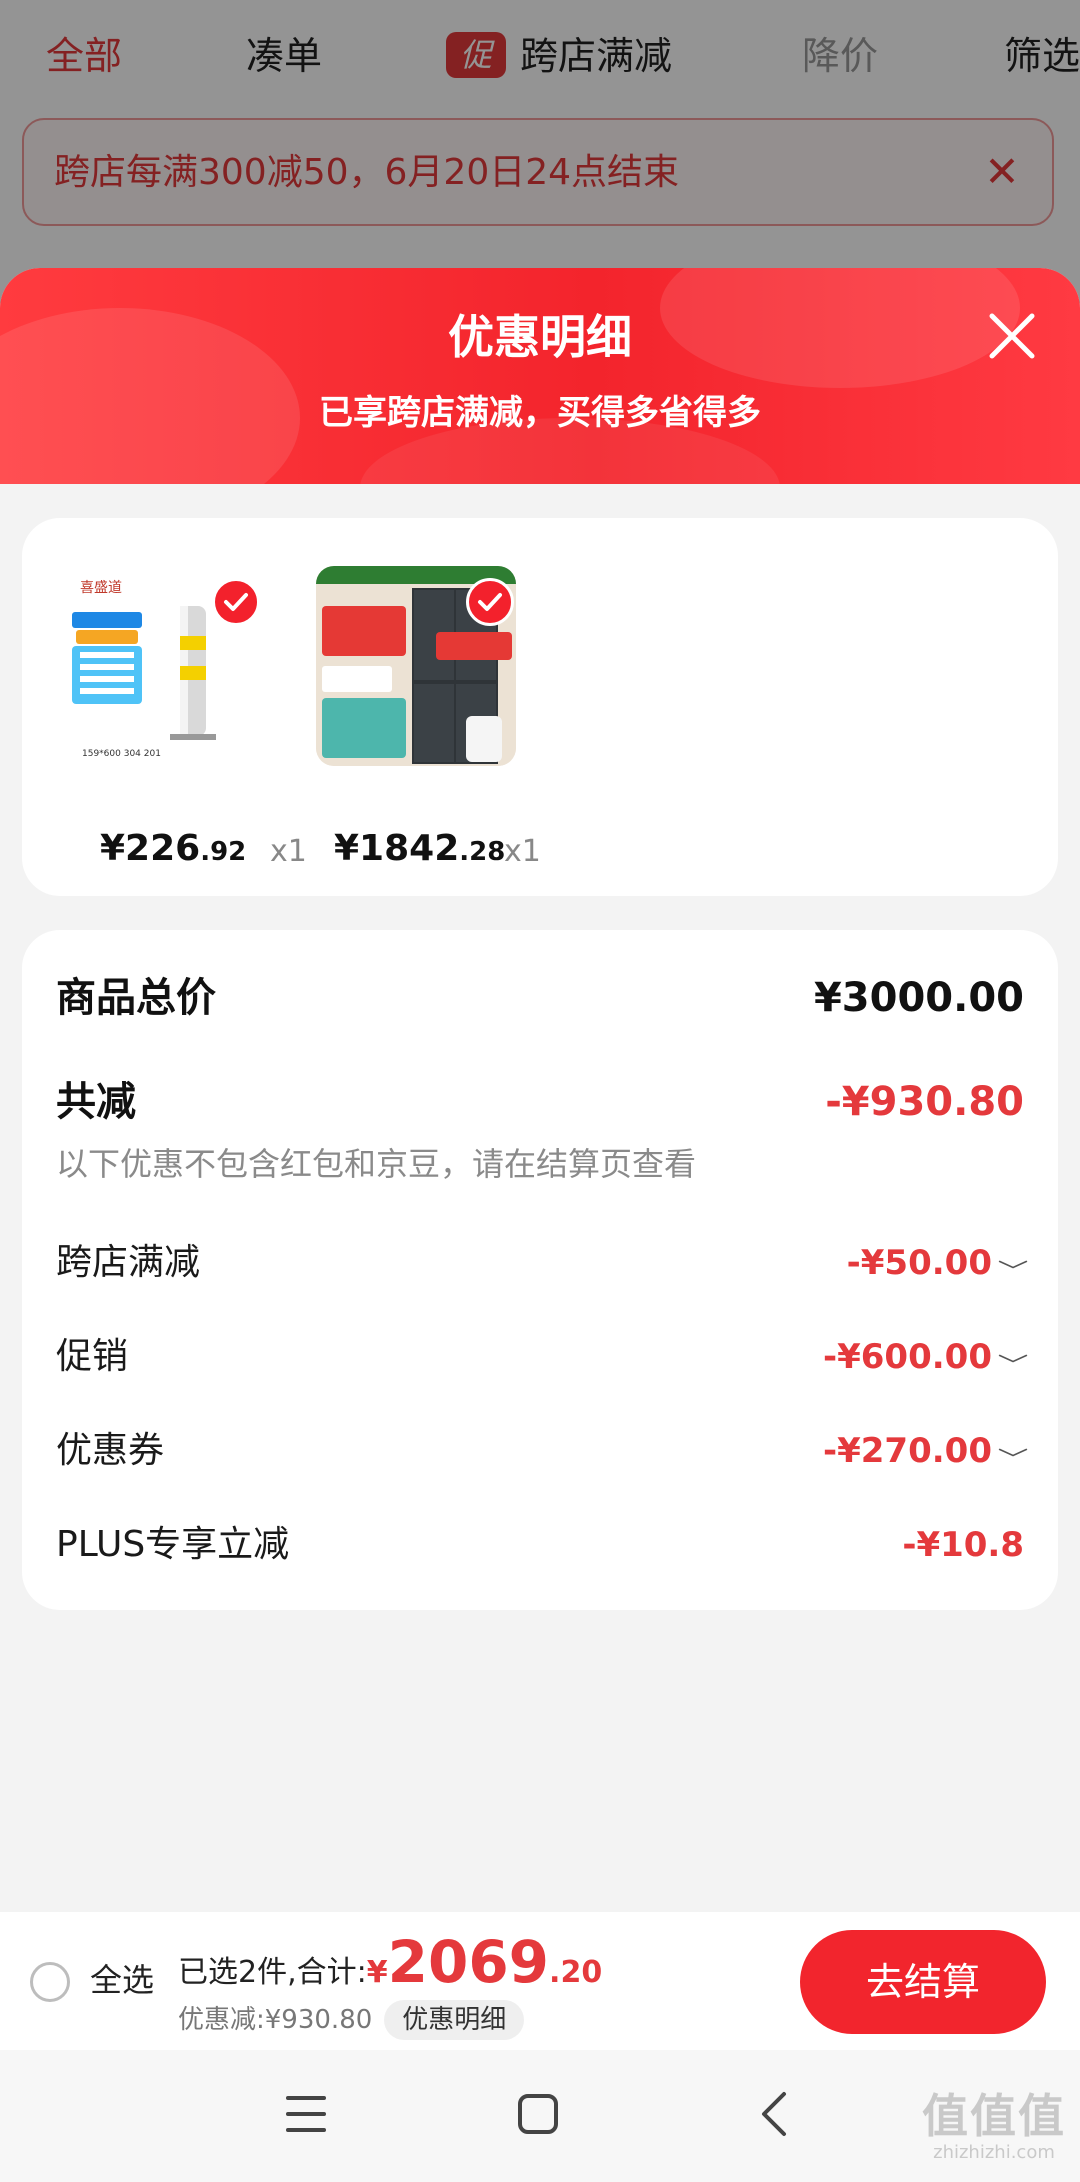 The width and height of the screenshot is (1080, 2182). What do you see at coordinates (774, 2114) in the screenshot?
I see `back-icon` at bounding box center [774, 2114].